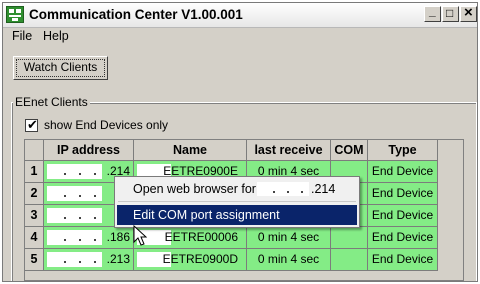  What do you see at coordinates (201, 237) in the screenshot?
I see `device-name: EETRE00006` at bounding box center [201, 237].